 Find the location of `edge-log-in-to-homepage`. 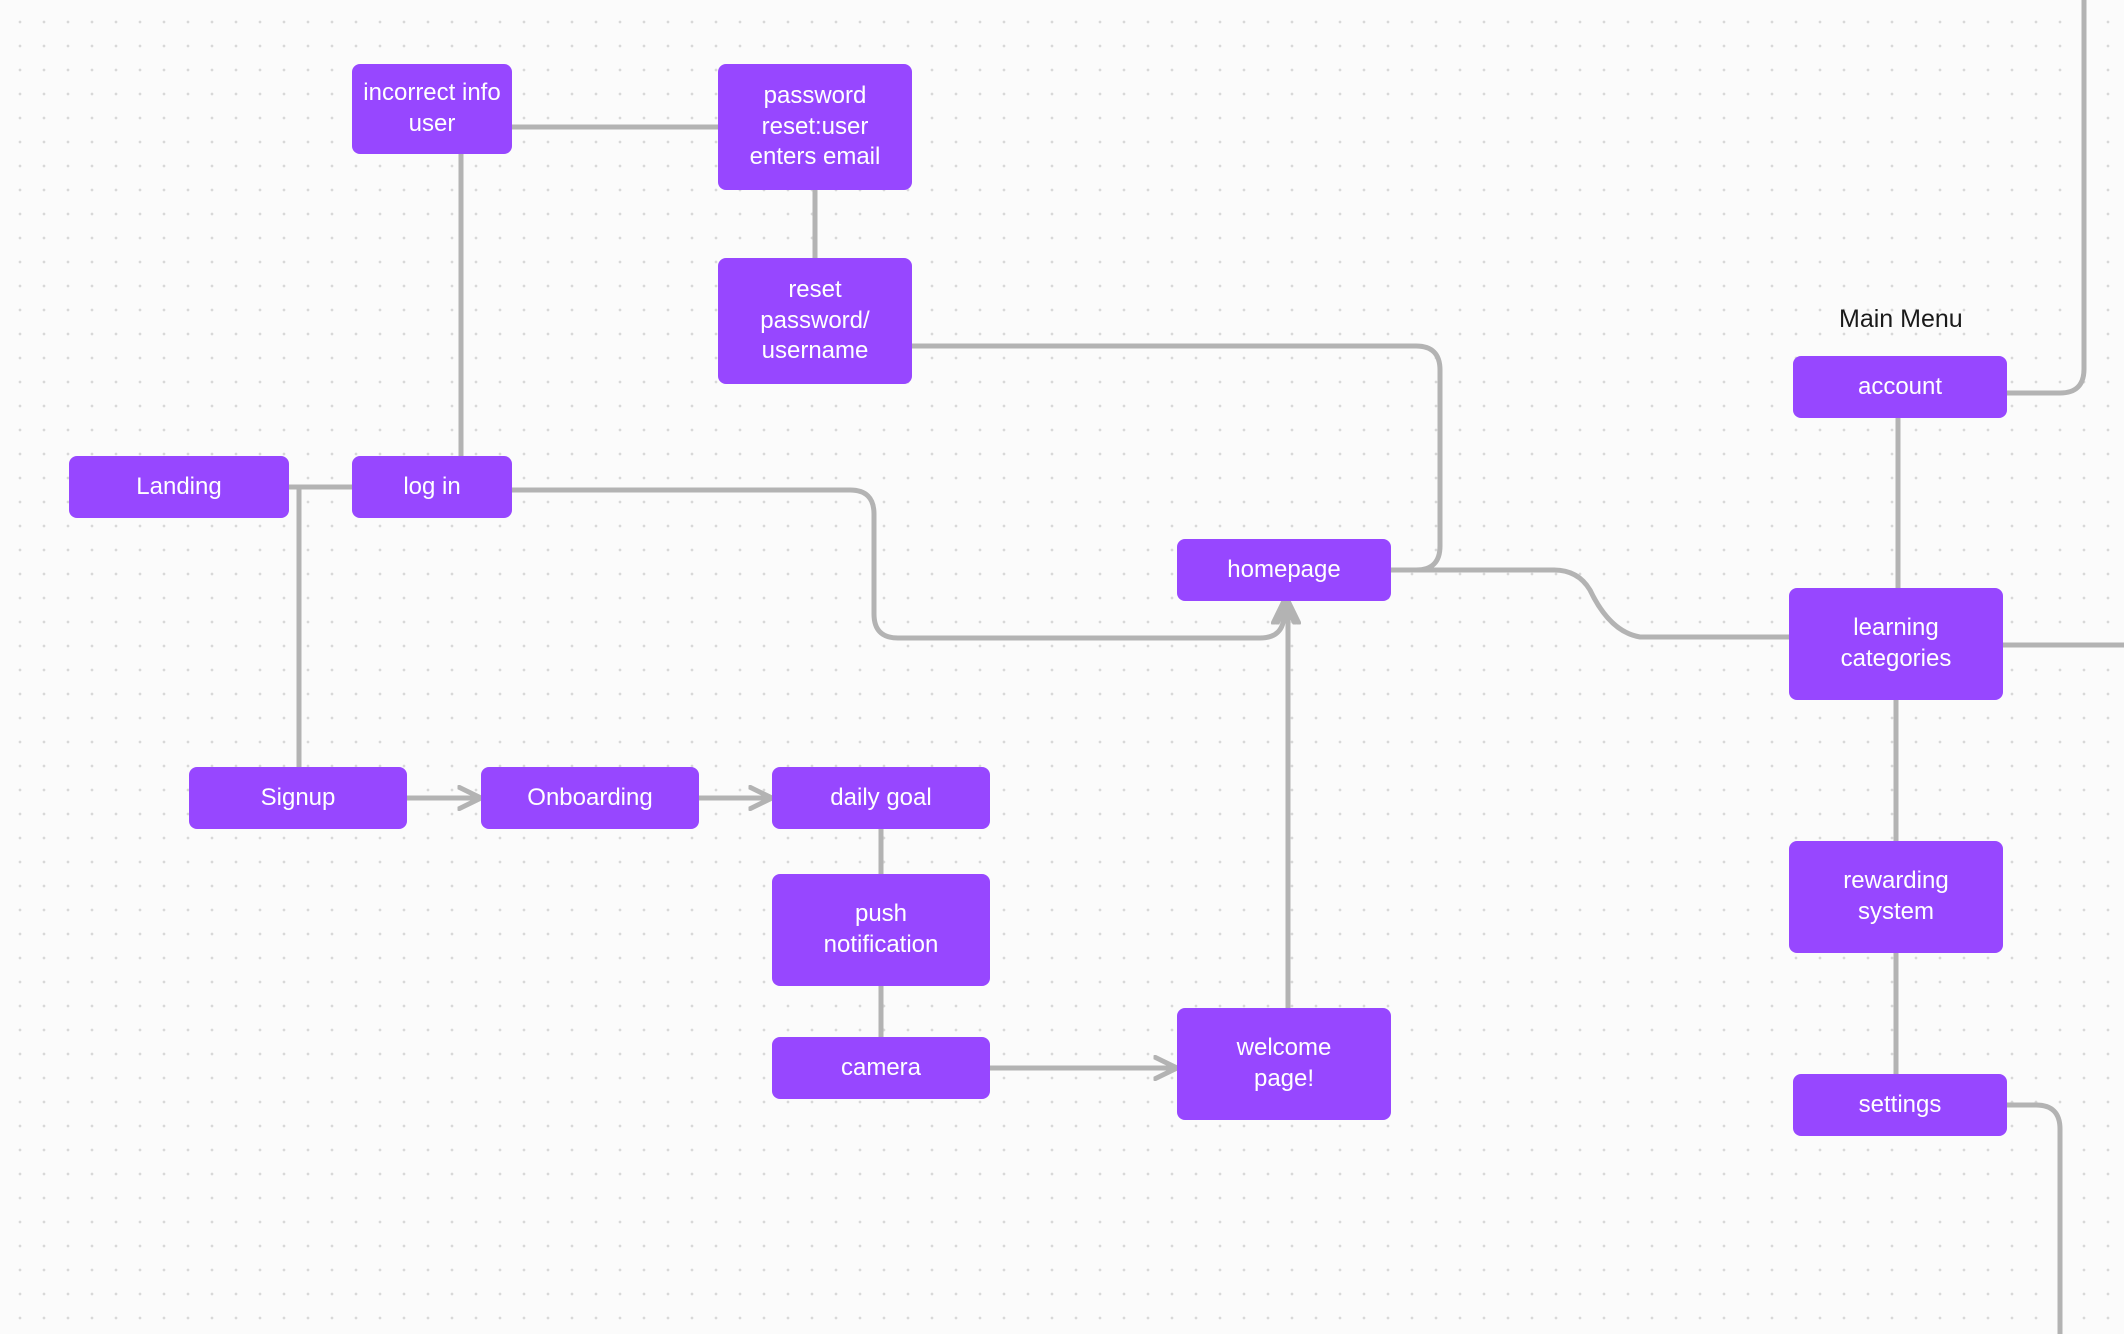

edge-log-in-to-homepage is located at coordinates (896, 564).